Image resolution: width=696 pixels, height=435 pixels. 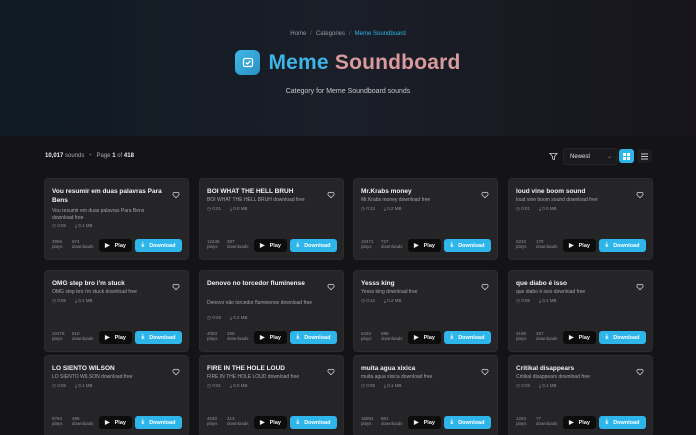 I want to click on sound-title: muita agua xixica, so click(x=417, y=368).